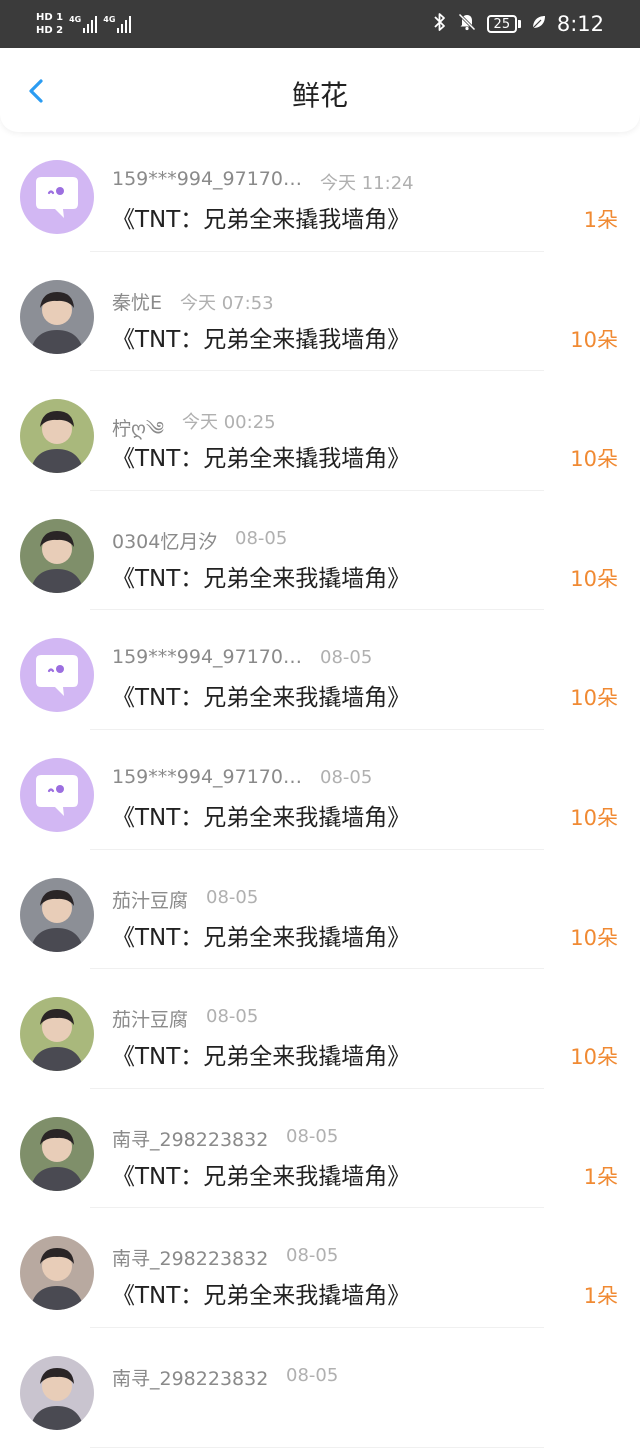  I want to click on page-header: 鲜花, so click(320, 90).